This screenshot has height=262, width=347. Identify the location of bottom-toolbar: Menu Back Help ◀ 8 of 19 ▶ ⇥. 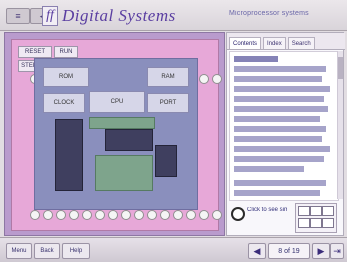
(173, 249).